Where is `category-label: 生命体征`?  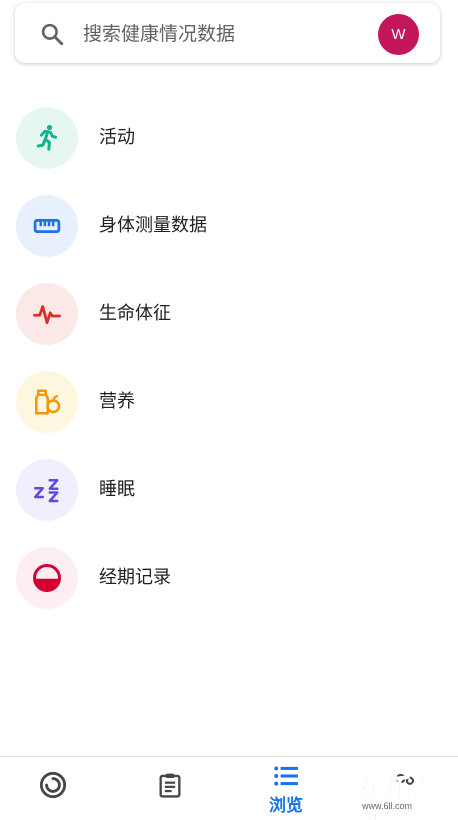 category-label: 生命体征 is located at coordinates (135, 313).